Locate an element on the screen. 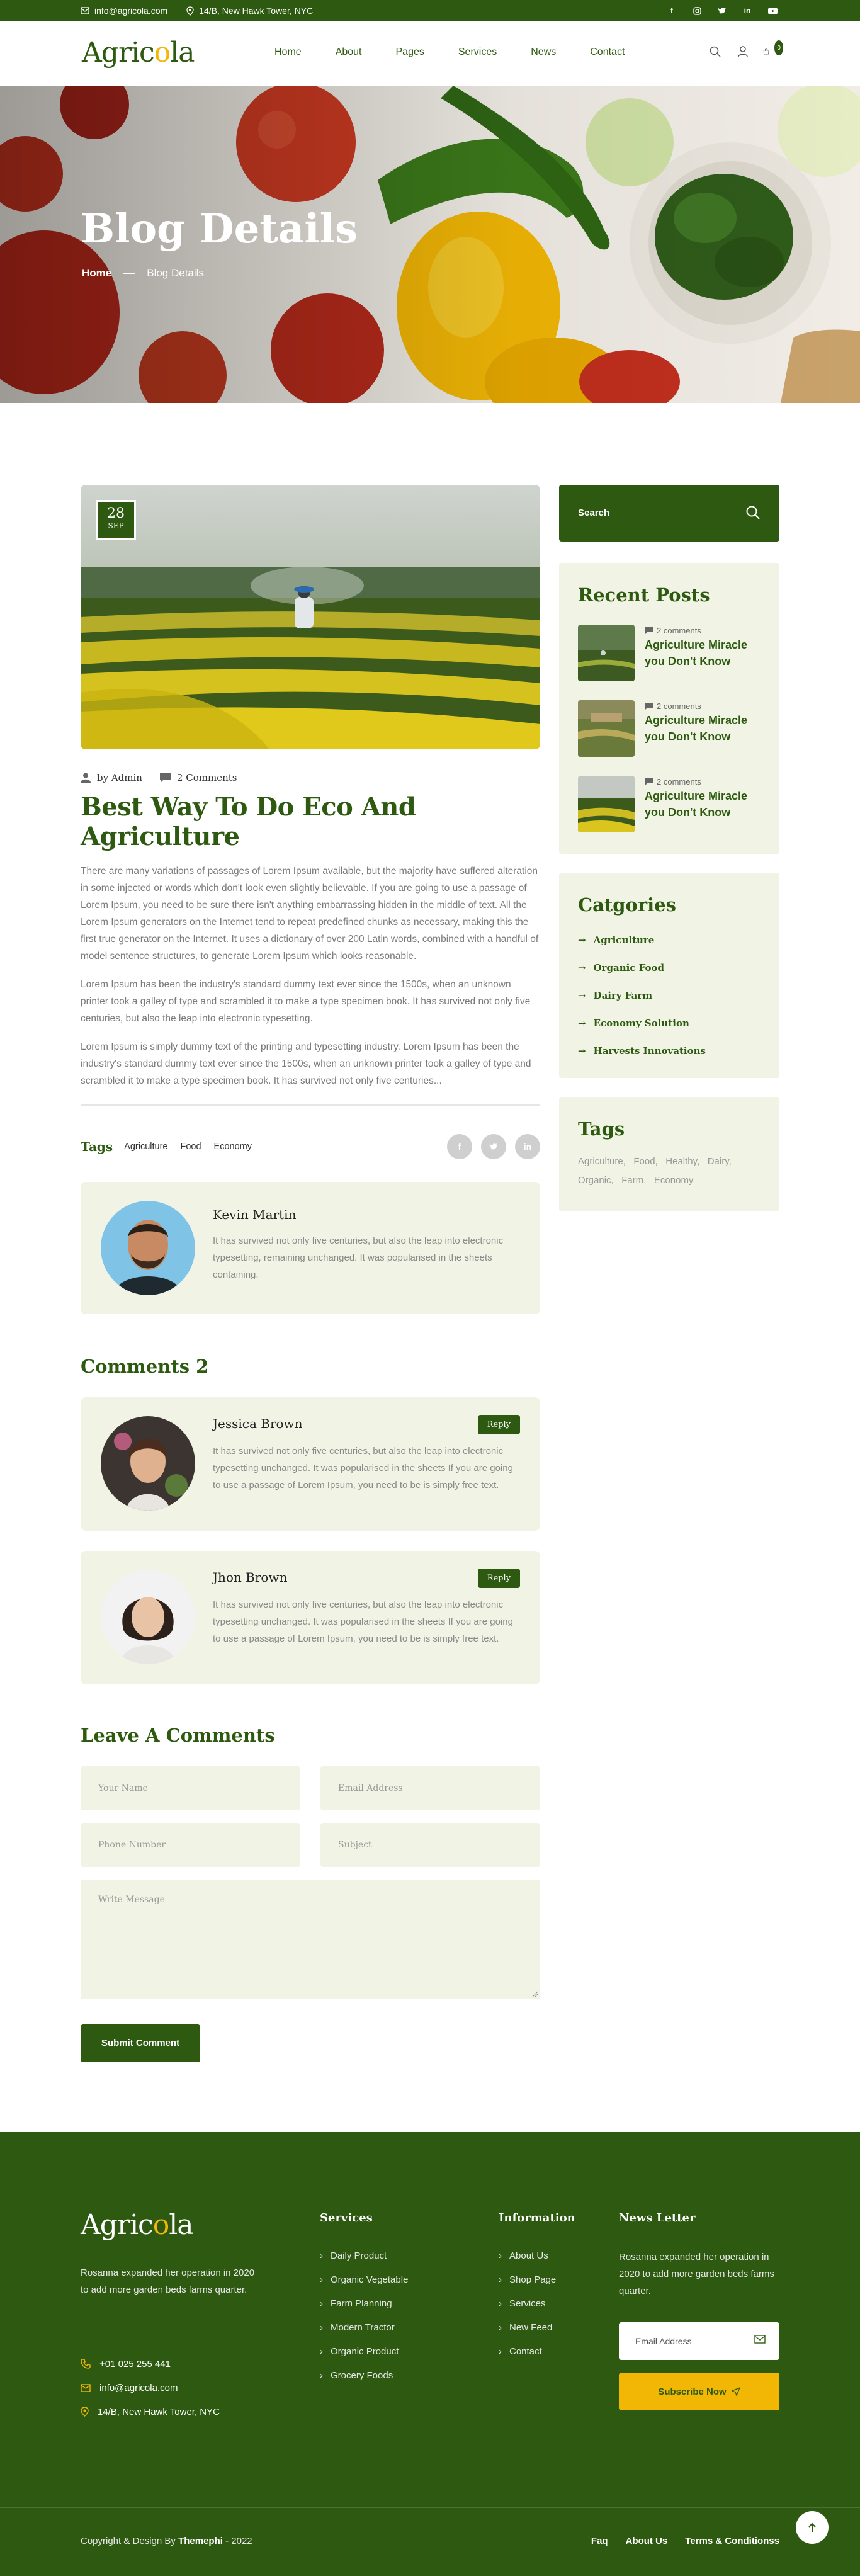 The width and height of the screenshot is (860, 2576). name-field: Your Name is located at coordinates (190, 1788).